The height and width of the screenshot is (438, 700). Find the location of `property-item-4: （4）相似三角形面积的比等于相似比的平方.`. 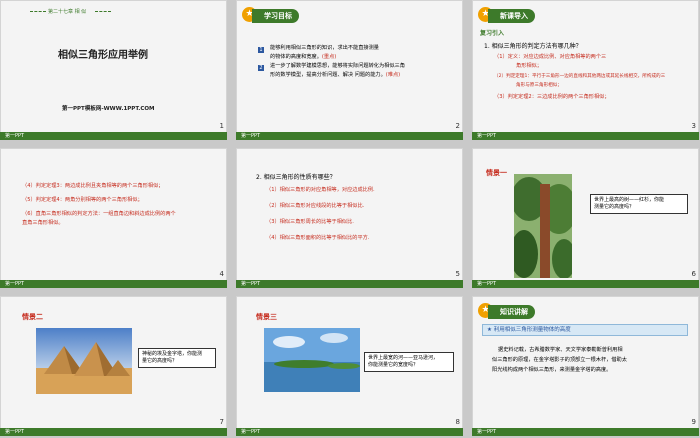

property-item-4: （4）相似三角形面积的比等于相似比的平方. is located at coordinates (318, 238).